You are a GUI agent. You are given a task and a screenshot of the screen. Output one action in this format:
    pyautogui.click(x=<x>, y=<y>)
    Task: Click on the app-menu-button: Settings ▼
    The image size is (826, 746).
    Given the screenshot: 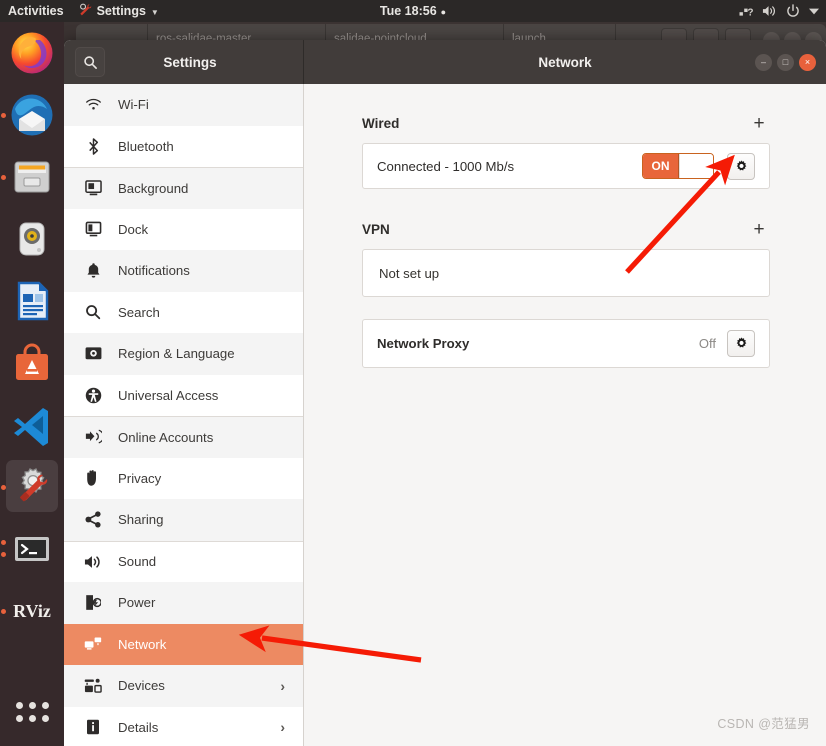 What is the action you would take?
    pyautogui.click(x=119, y=11)
    